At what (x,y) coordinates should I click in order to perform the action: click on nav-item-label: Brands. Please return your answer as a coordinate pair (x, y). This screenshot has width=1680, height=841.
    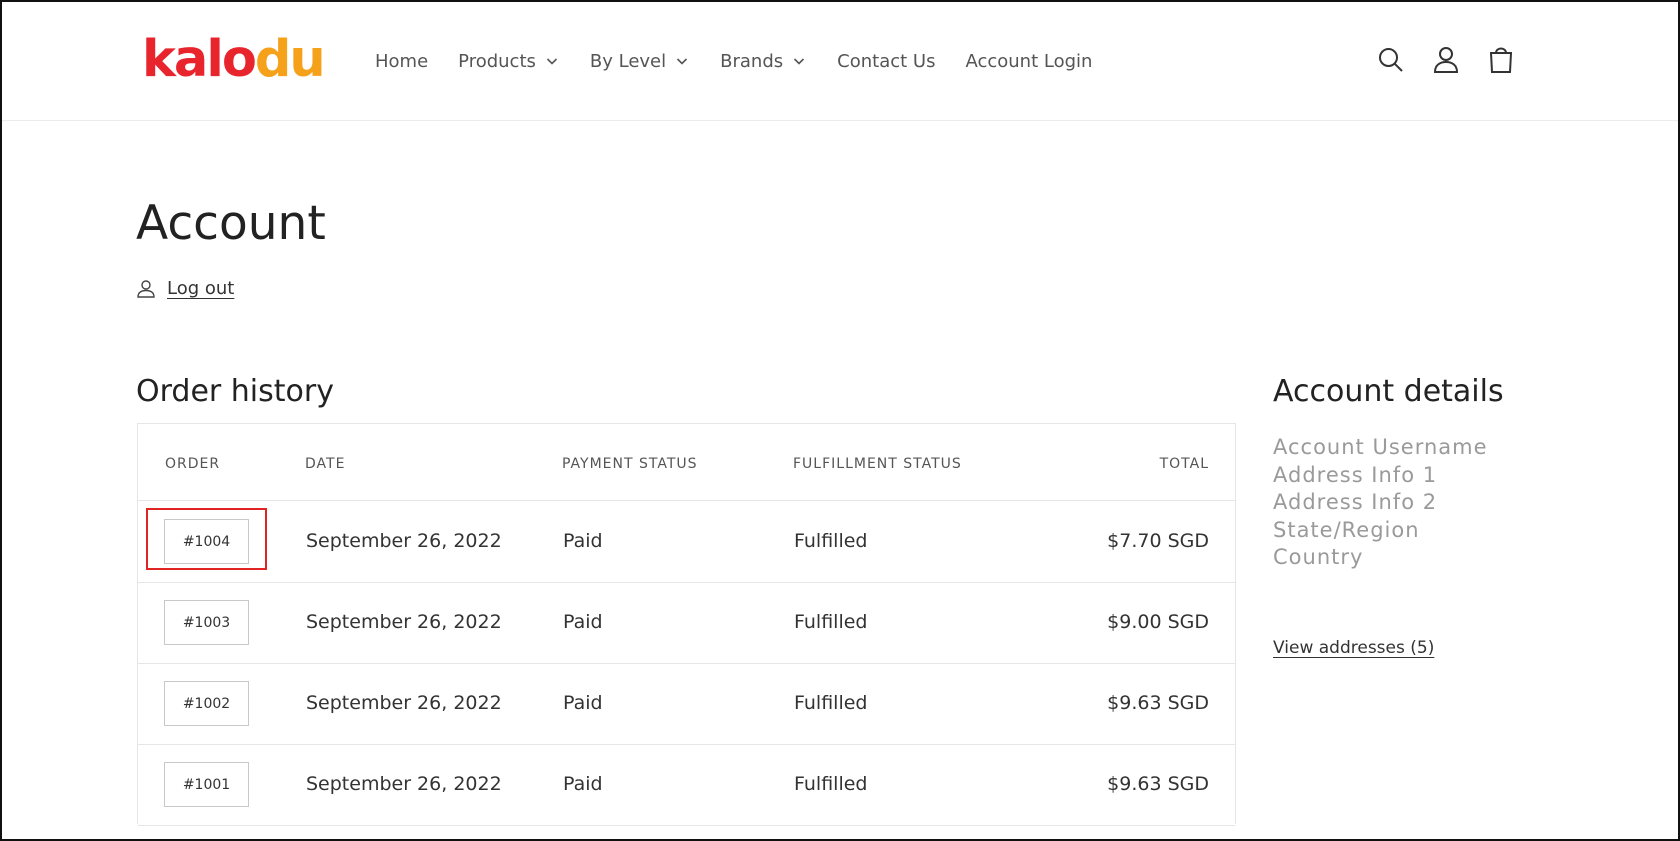
    Looking at the image, I should click on (752, 61).